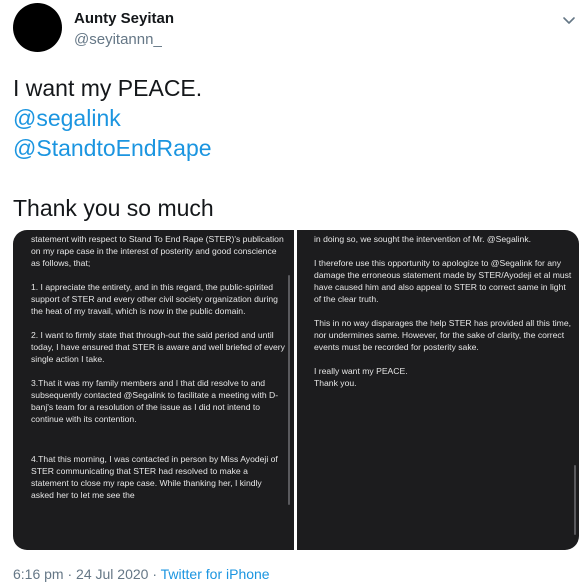 This screenshot has width=585, height=582. I want to click on mention-link-segalink: @segalink, so click(113, 118).